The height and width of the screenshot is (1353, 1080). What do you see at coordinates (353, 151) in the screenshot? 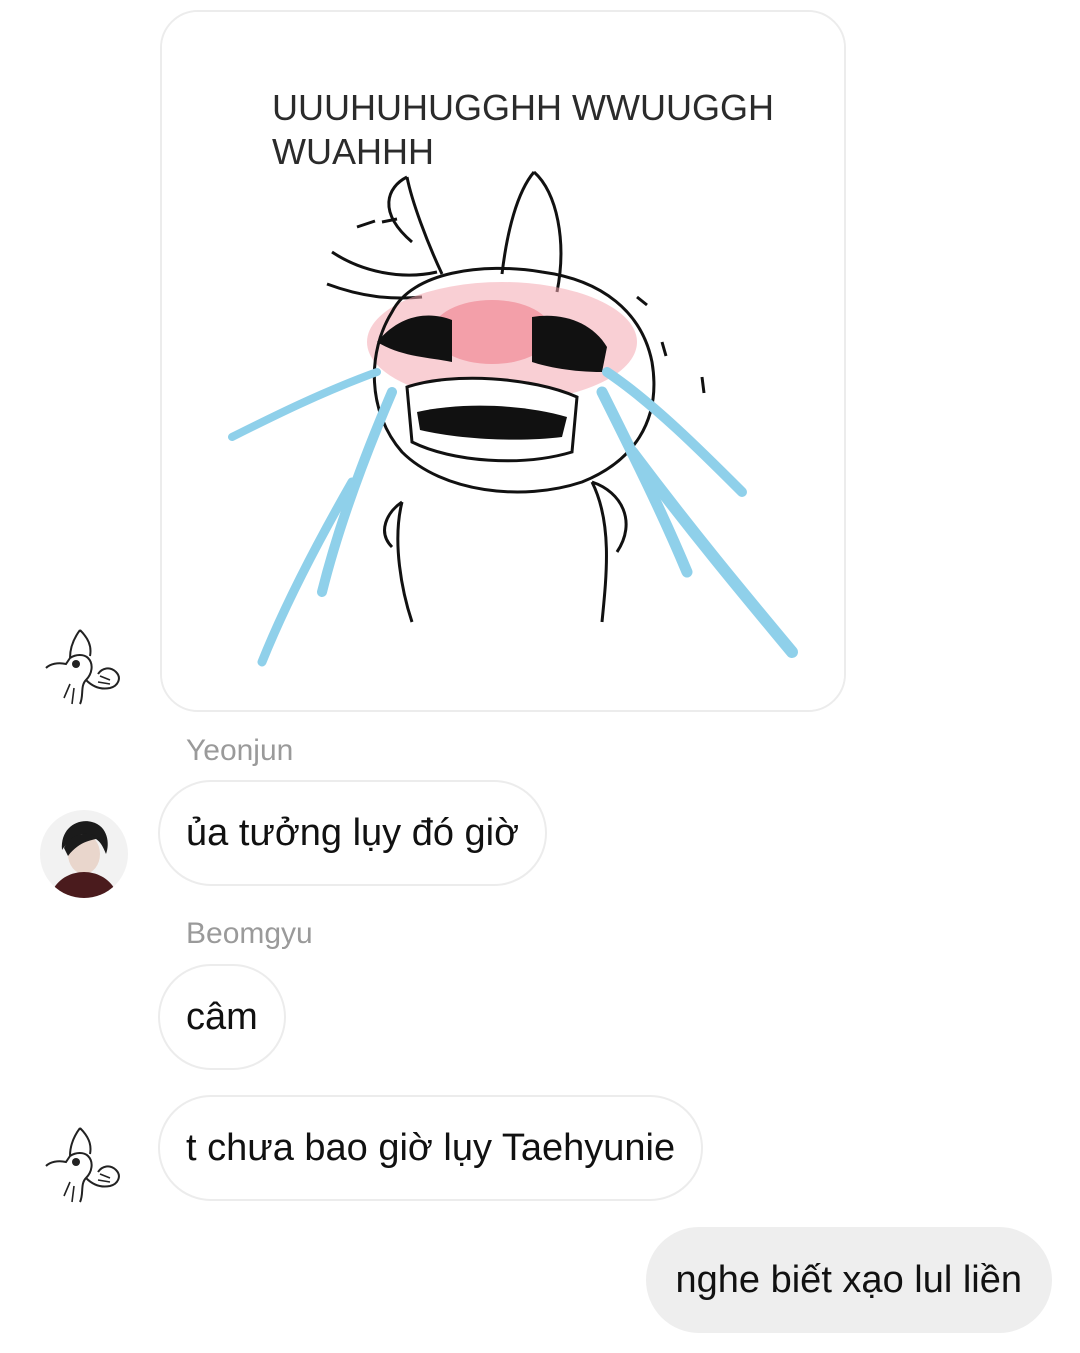
I see `sticker-caption-line2: WUAHHH` at bounding box center [353, 151].